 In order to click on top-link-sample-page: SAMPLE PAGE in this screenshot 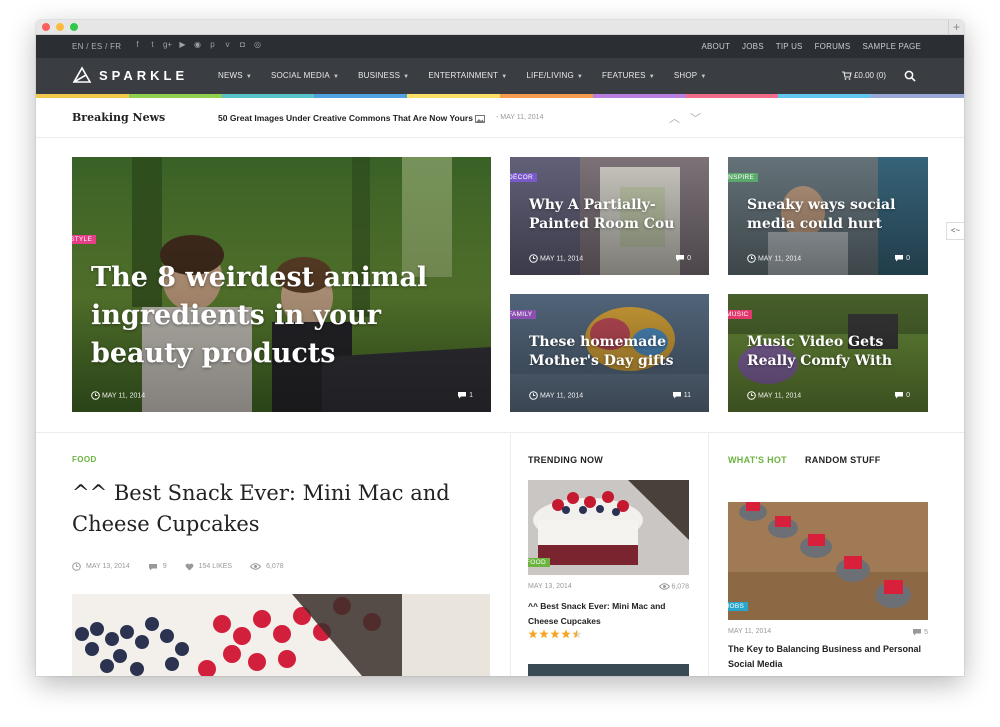, I will do `click(891, 46)`.